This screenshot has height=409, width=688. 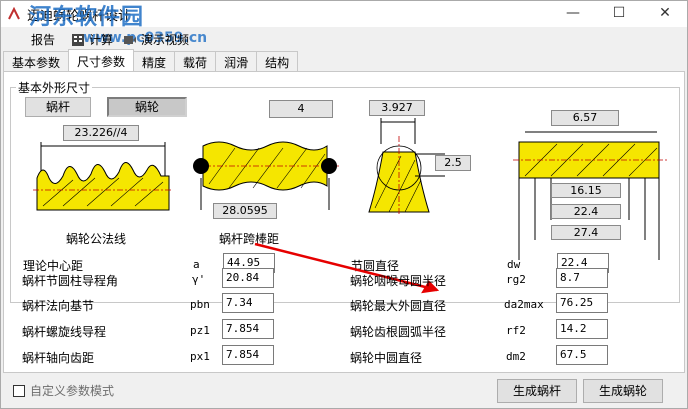 What do you see at coordinates (147, 107) in the screenshot?
I see `wheel-button: 蜗轮` at bounding box center [147, 107].